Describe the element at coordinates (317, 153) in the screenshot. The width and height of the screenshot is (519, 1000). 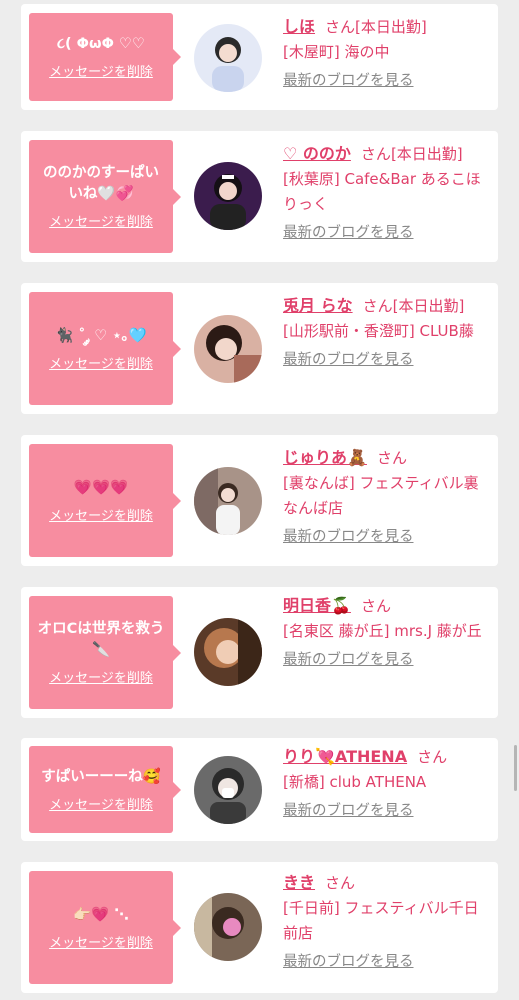
I see `girl-name-link: ♡ ののか` at that location.